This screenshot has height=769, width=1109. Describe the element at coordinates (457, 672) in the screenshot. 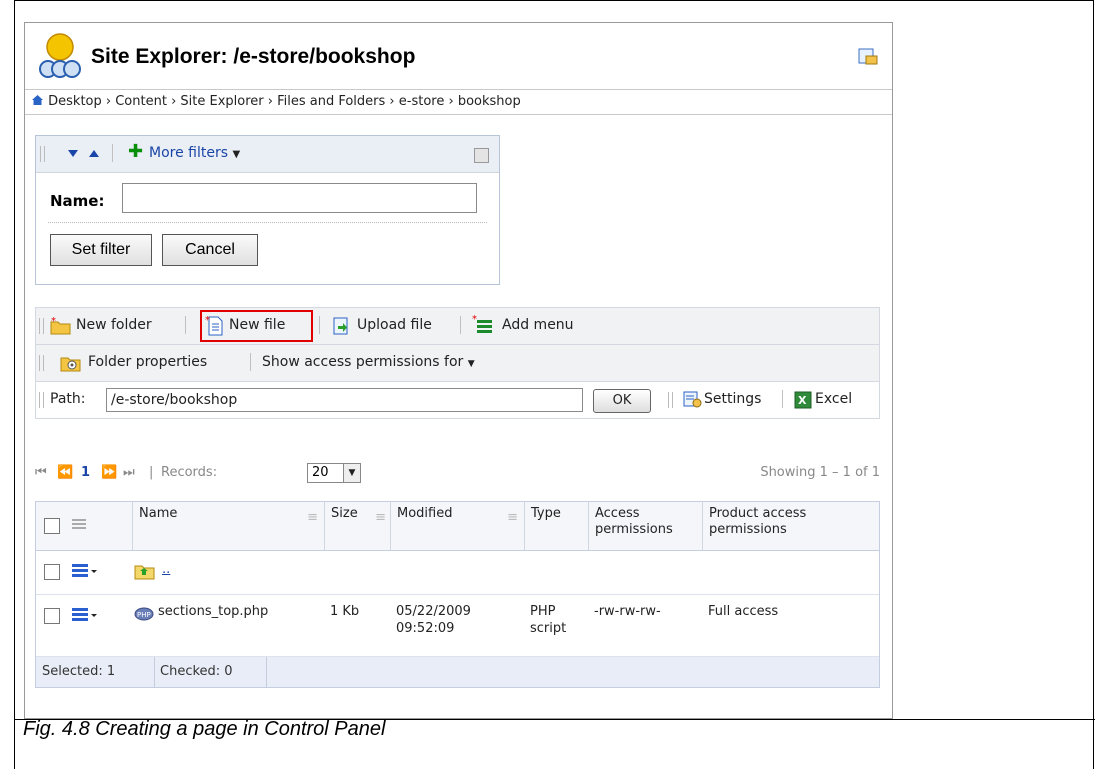

I see `grid-footer: Selected: 1 Checked: 0` at that location.